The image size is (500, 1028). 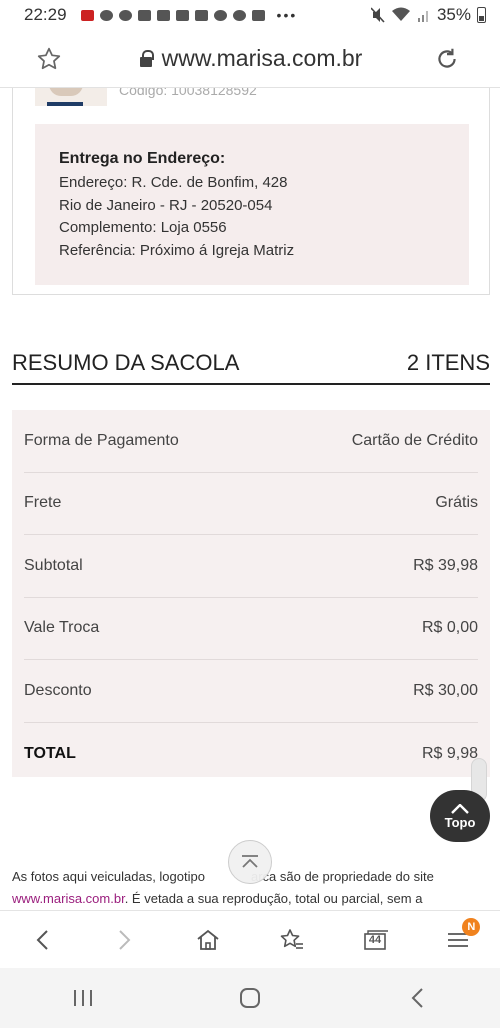 What do you see at coordinates (422, 16) in the screenshot?
I see `signal-icon` at bounding box center [422, 16].